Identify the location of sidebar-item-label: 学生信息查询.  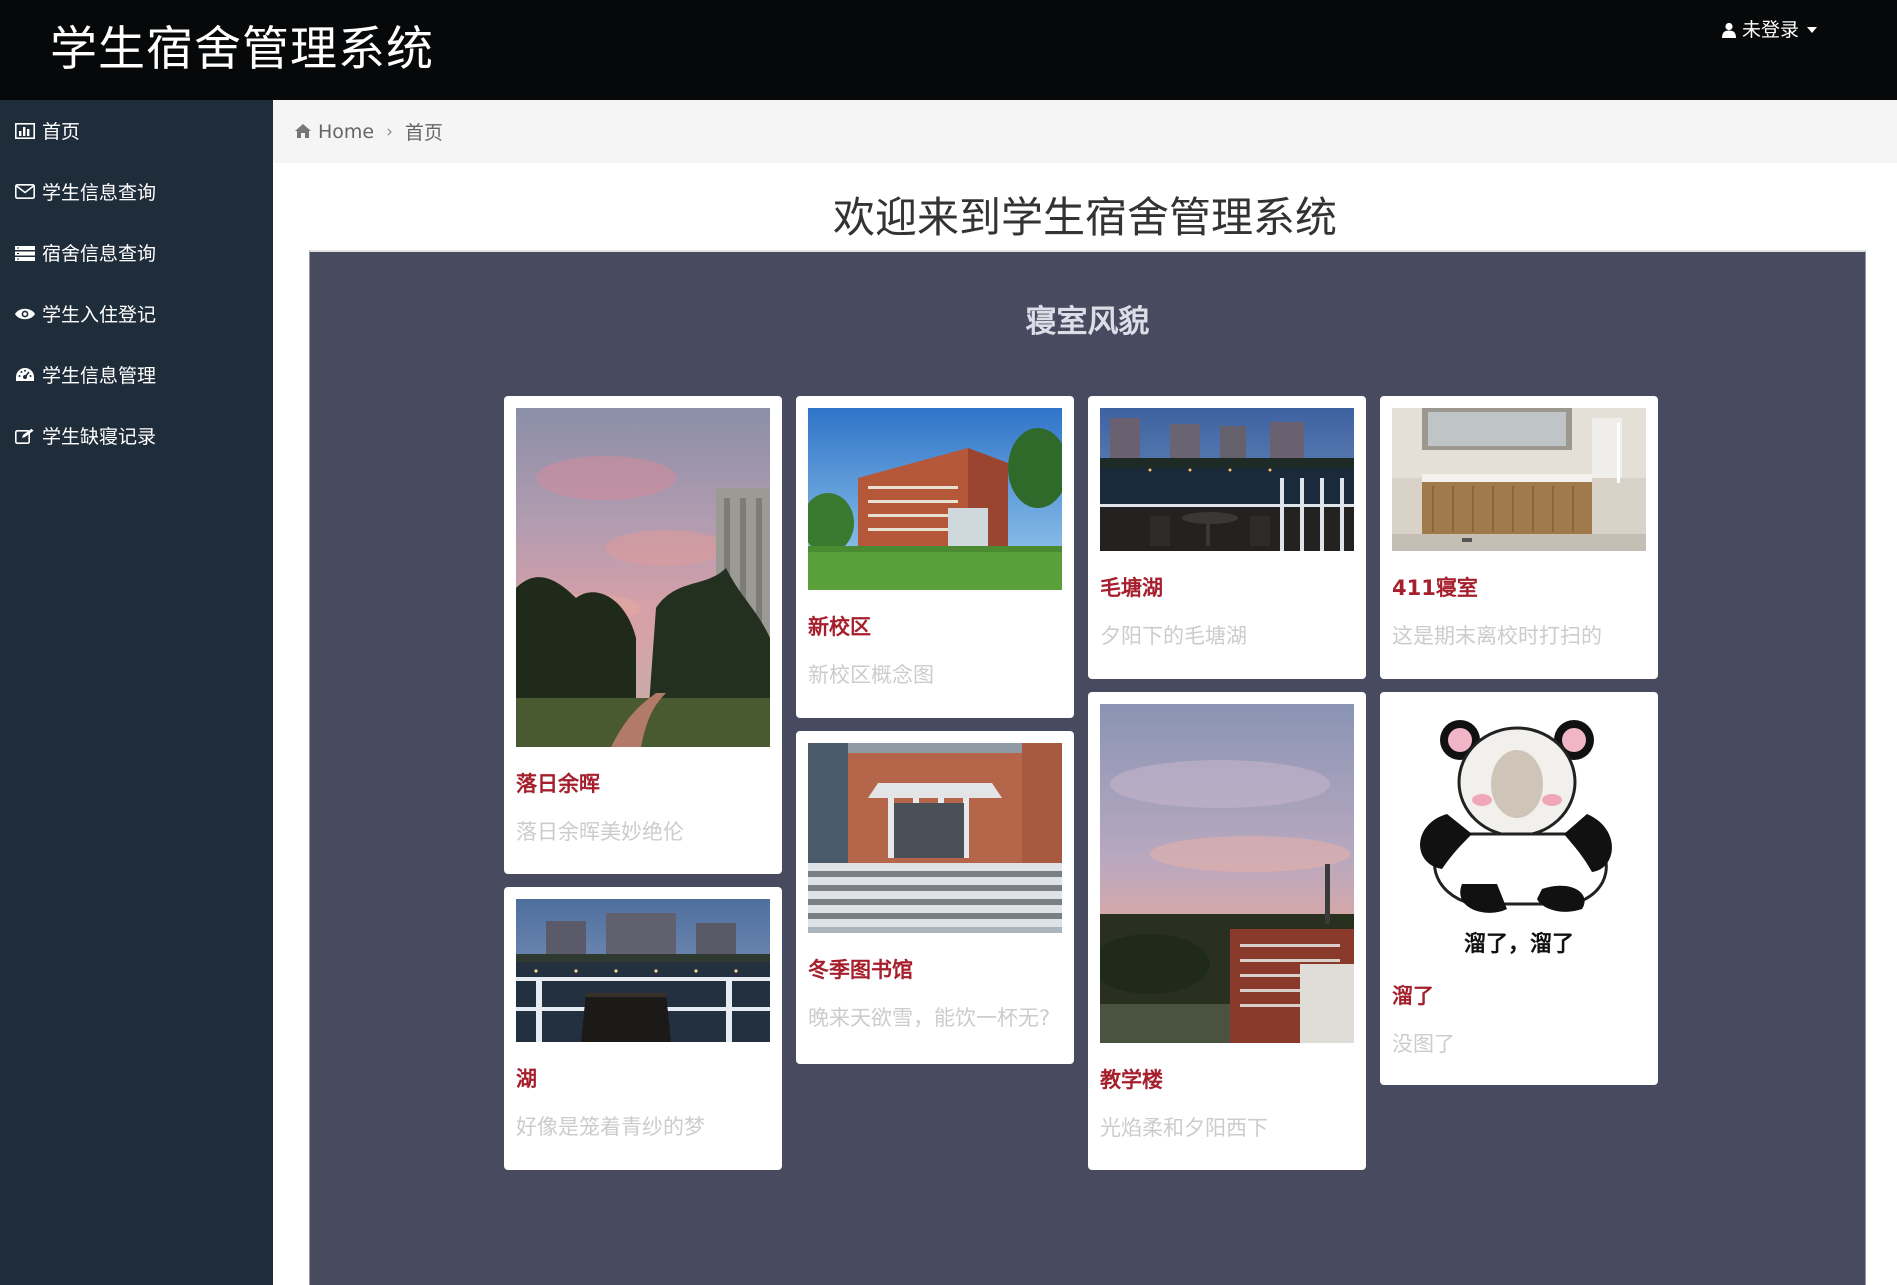
(99, 193).